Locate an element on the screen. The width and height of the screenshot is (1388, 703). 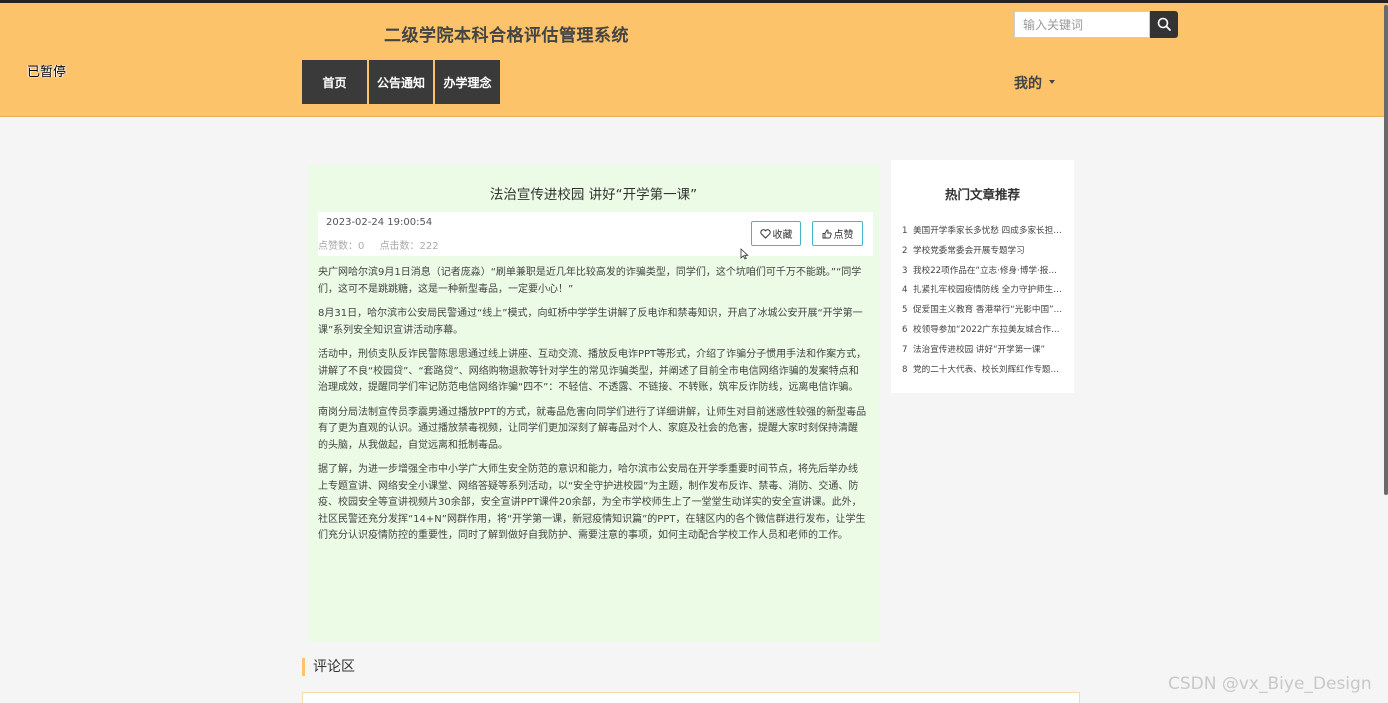
heart-icon is located at coordinates (765, 233).